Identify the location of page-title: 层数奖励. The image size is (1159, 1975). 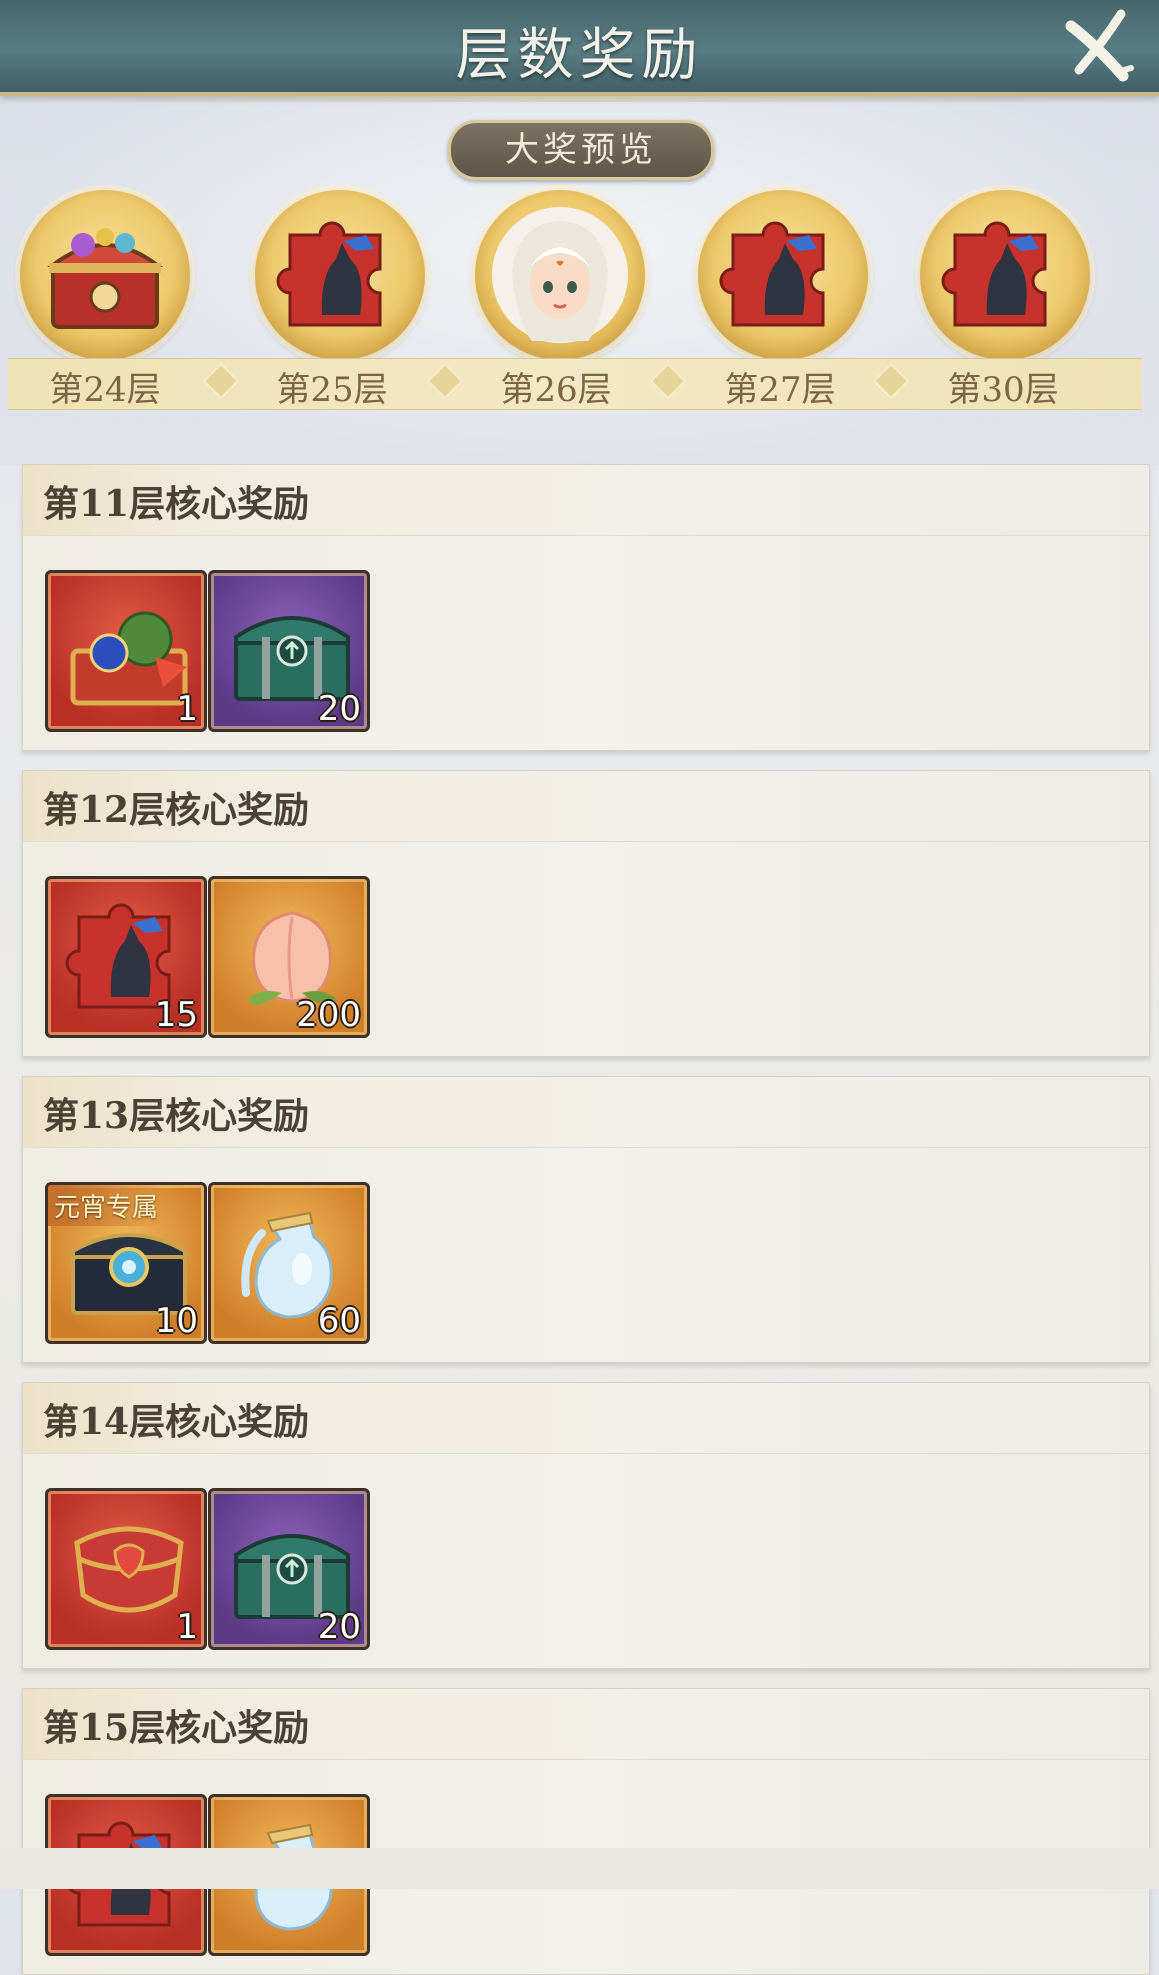
(579, 55).